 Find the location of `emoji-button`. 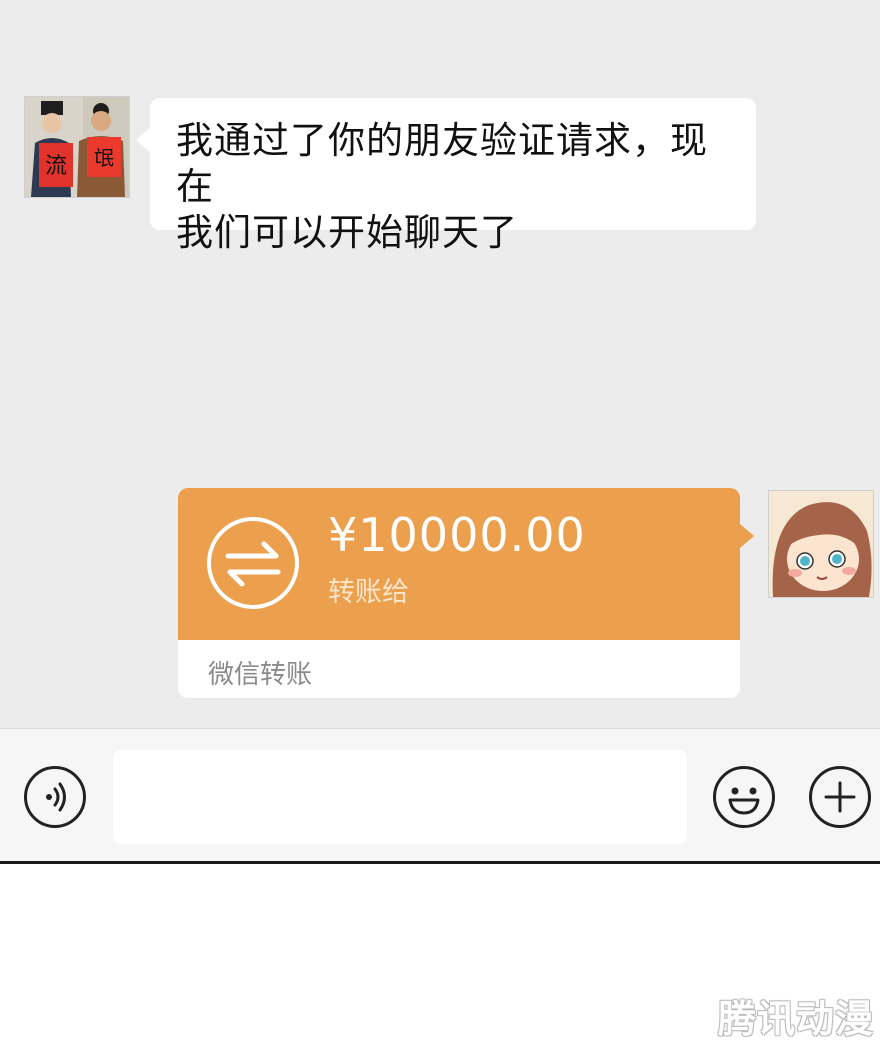

emoji-button is located at coordinates (744, 797).